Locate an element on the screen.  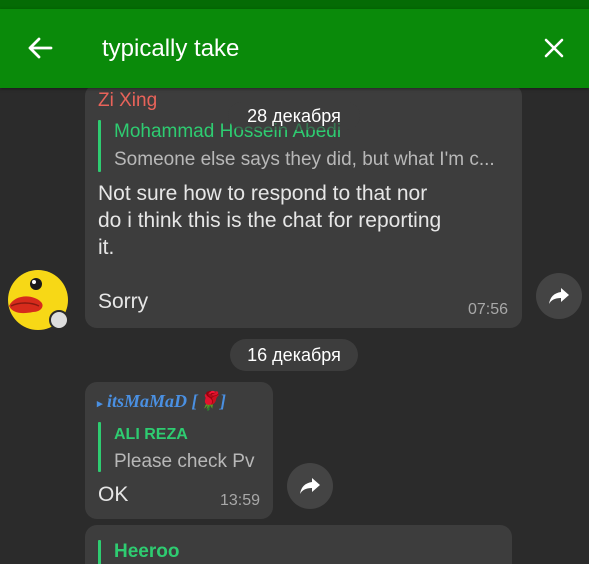
date-separator: 16 декабря is located at coordinates (294, 355).